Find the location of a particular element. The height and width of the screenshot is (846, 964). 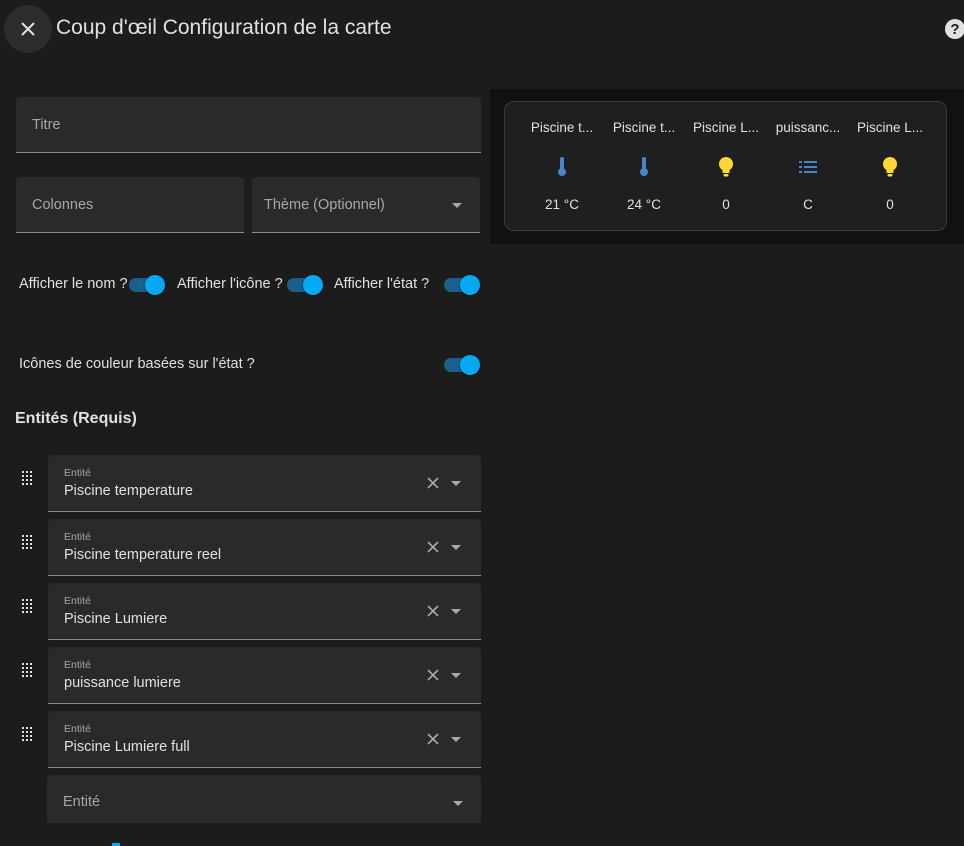

close-button is located at coordinates (28, 29).